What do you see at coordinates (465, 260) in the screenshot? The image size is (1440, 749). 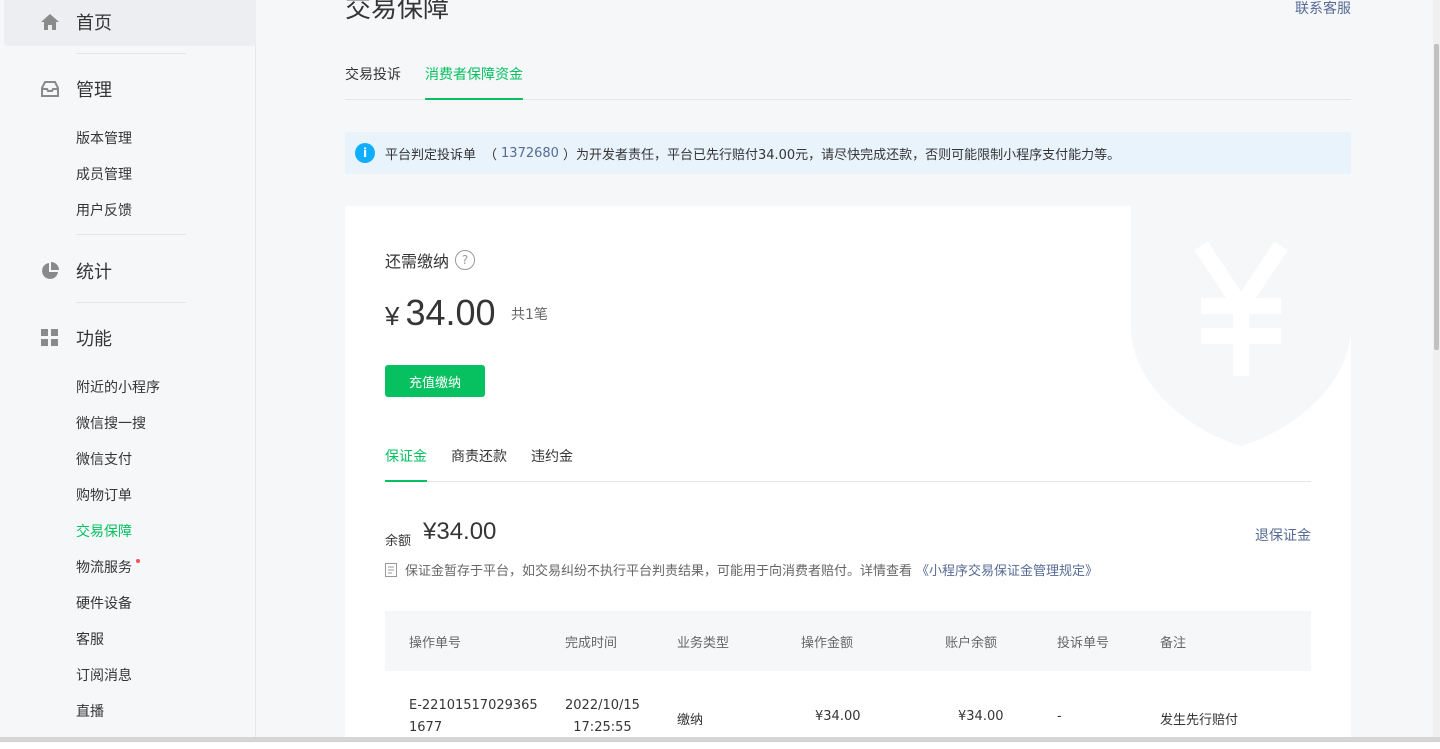 I see `help-icon: ?` at bounding box center [465, 260].